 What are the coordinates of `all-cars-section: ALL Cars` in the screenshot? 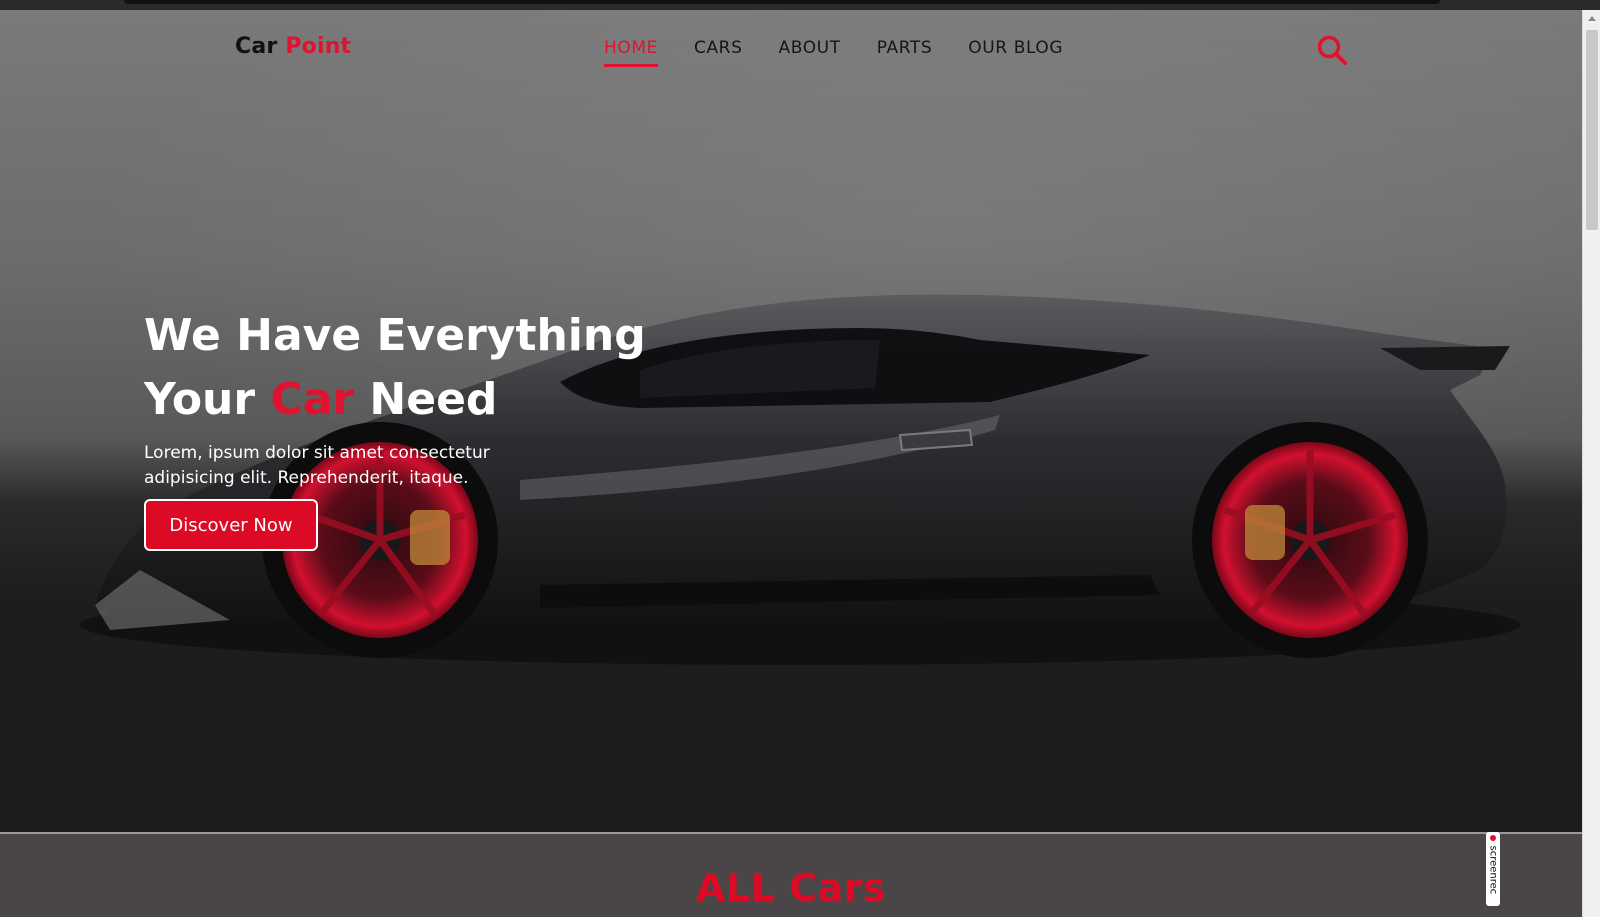 It's located at (791, 875).